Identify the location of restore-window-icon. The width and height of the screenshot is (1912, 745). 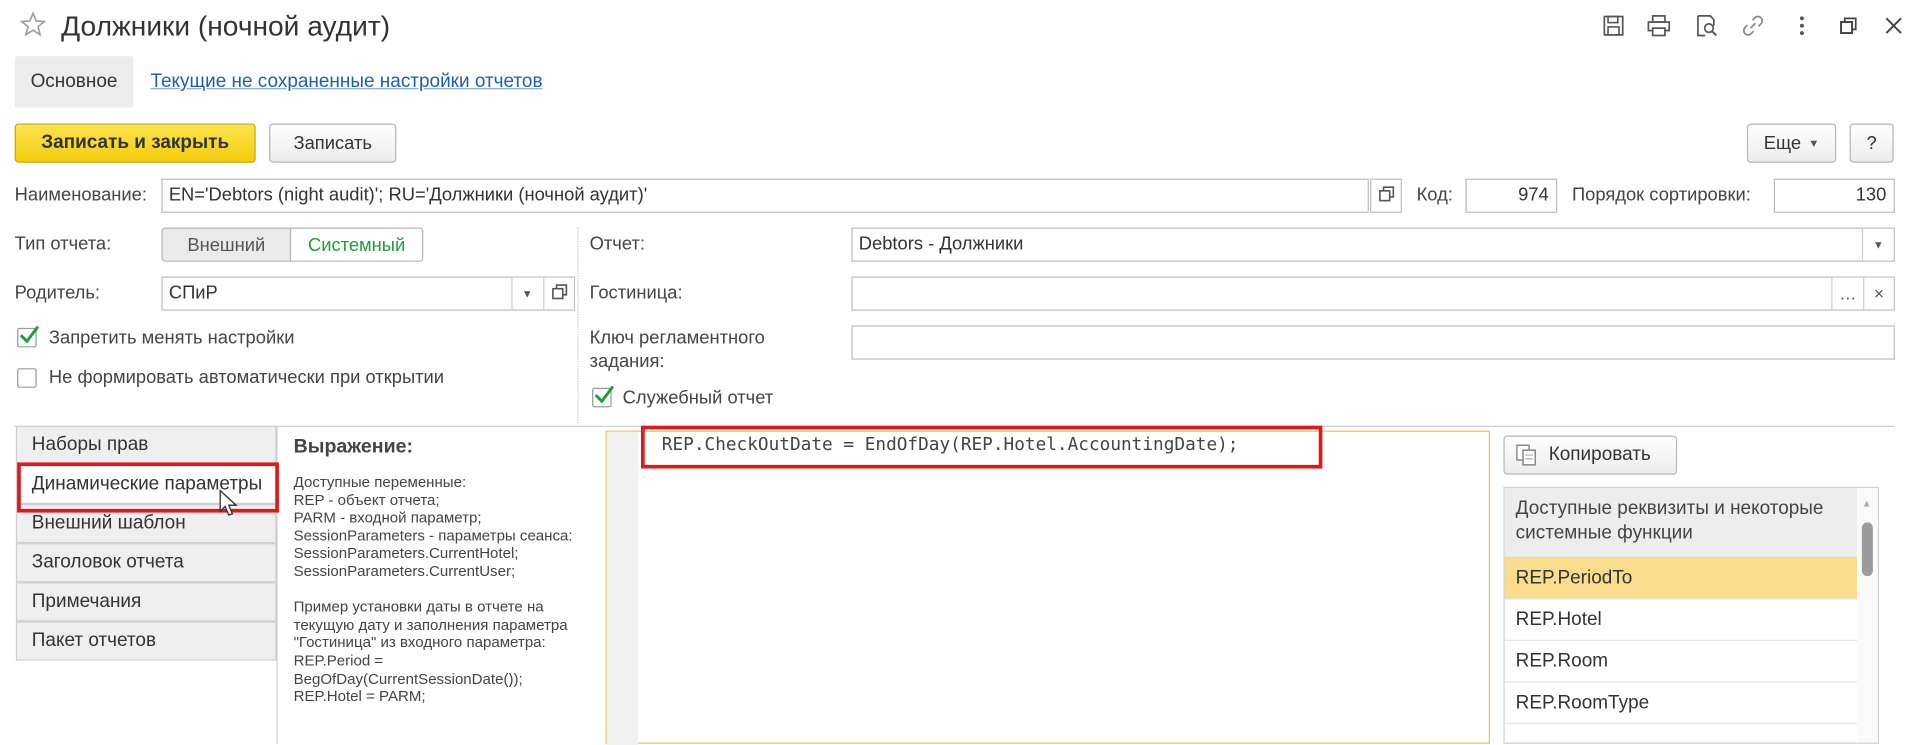
(1848, 25).